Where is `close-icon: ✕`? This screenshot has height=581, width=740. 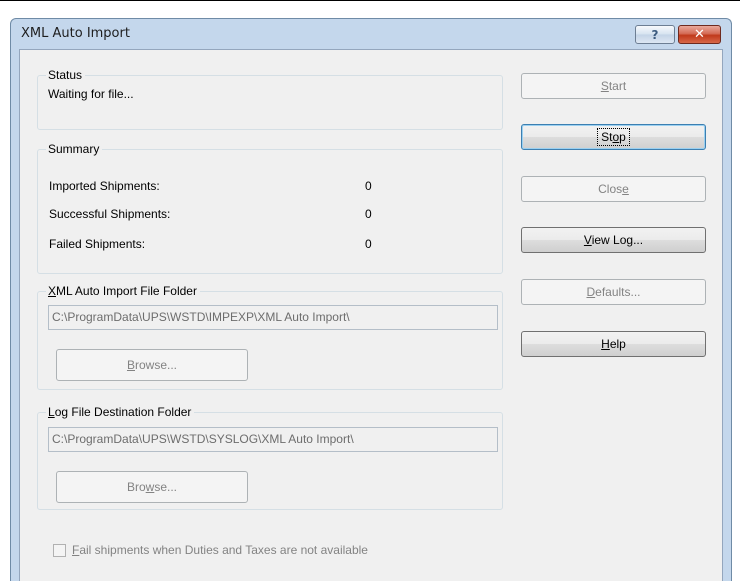
close-icon: ✕ is located at coordinates (699, 34).